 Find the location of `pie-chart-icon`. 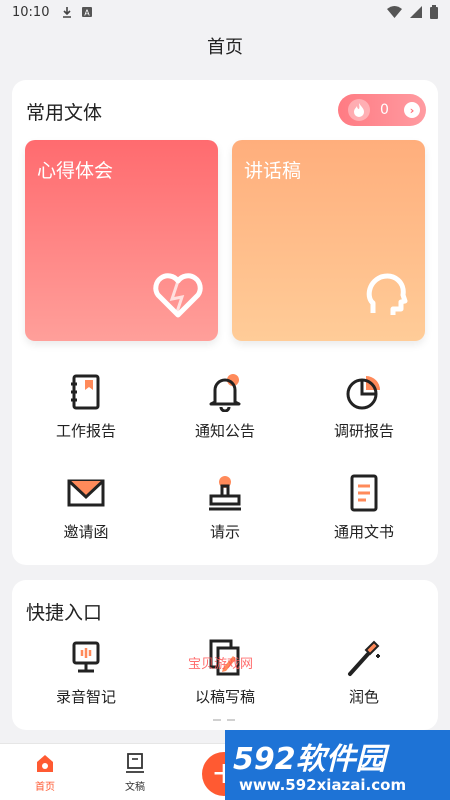

pie-chart-icon is located at coordinates (364, 392).